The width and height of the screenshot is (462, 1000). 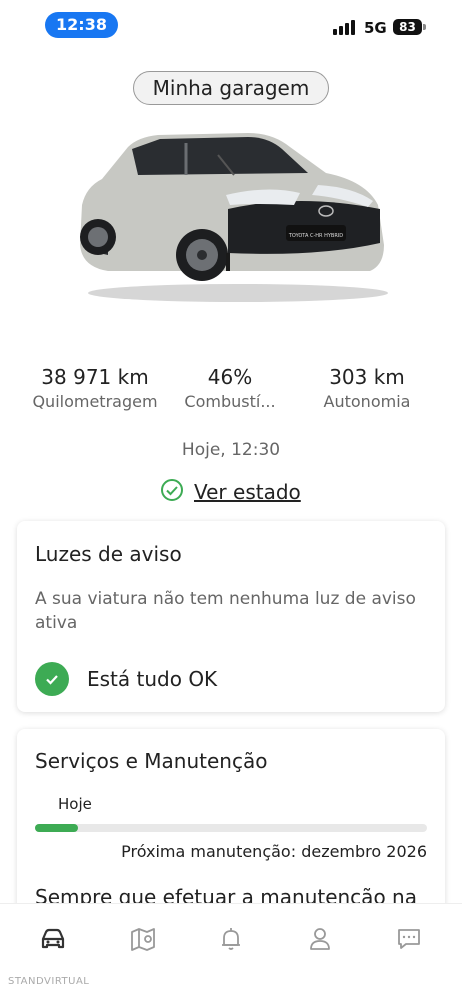 I want to click on all-ok-row: Está tudo OK, so click(x=126, y=679).